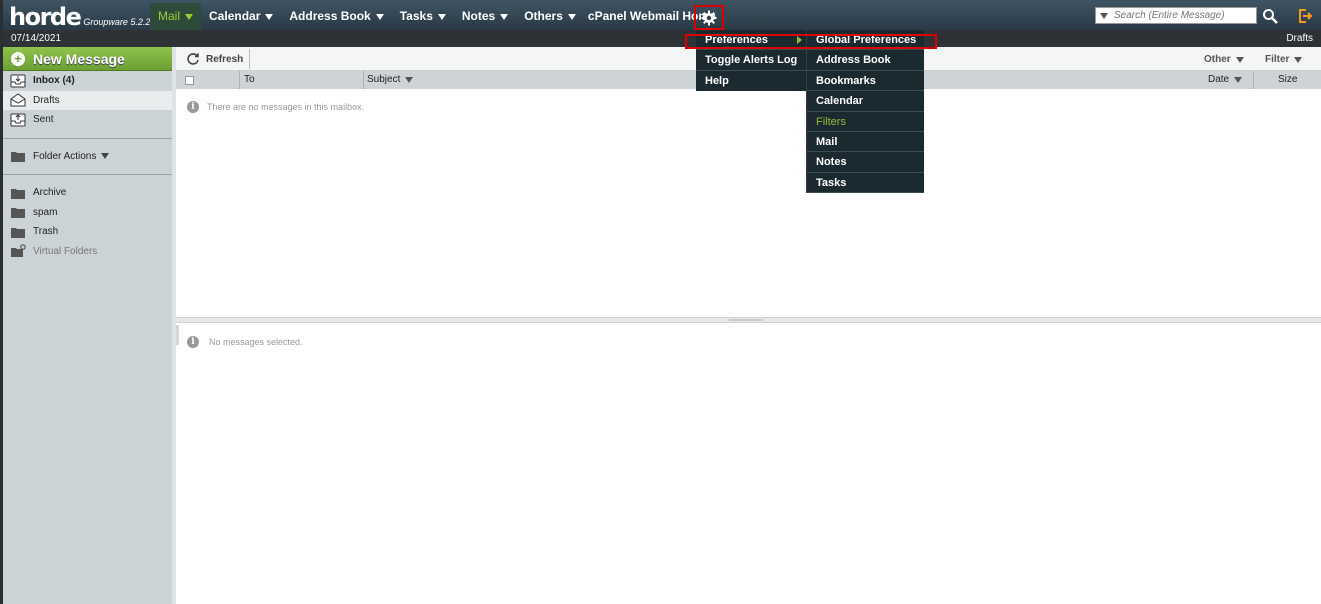  What do you see at coordinates (189, 80) in the screenshot?
I see `select-all-checkbox` at bounding box center [189, 80].